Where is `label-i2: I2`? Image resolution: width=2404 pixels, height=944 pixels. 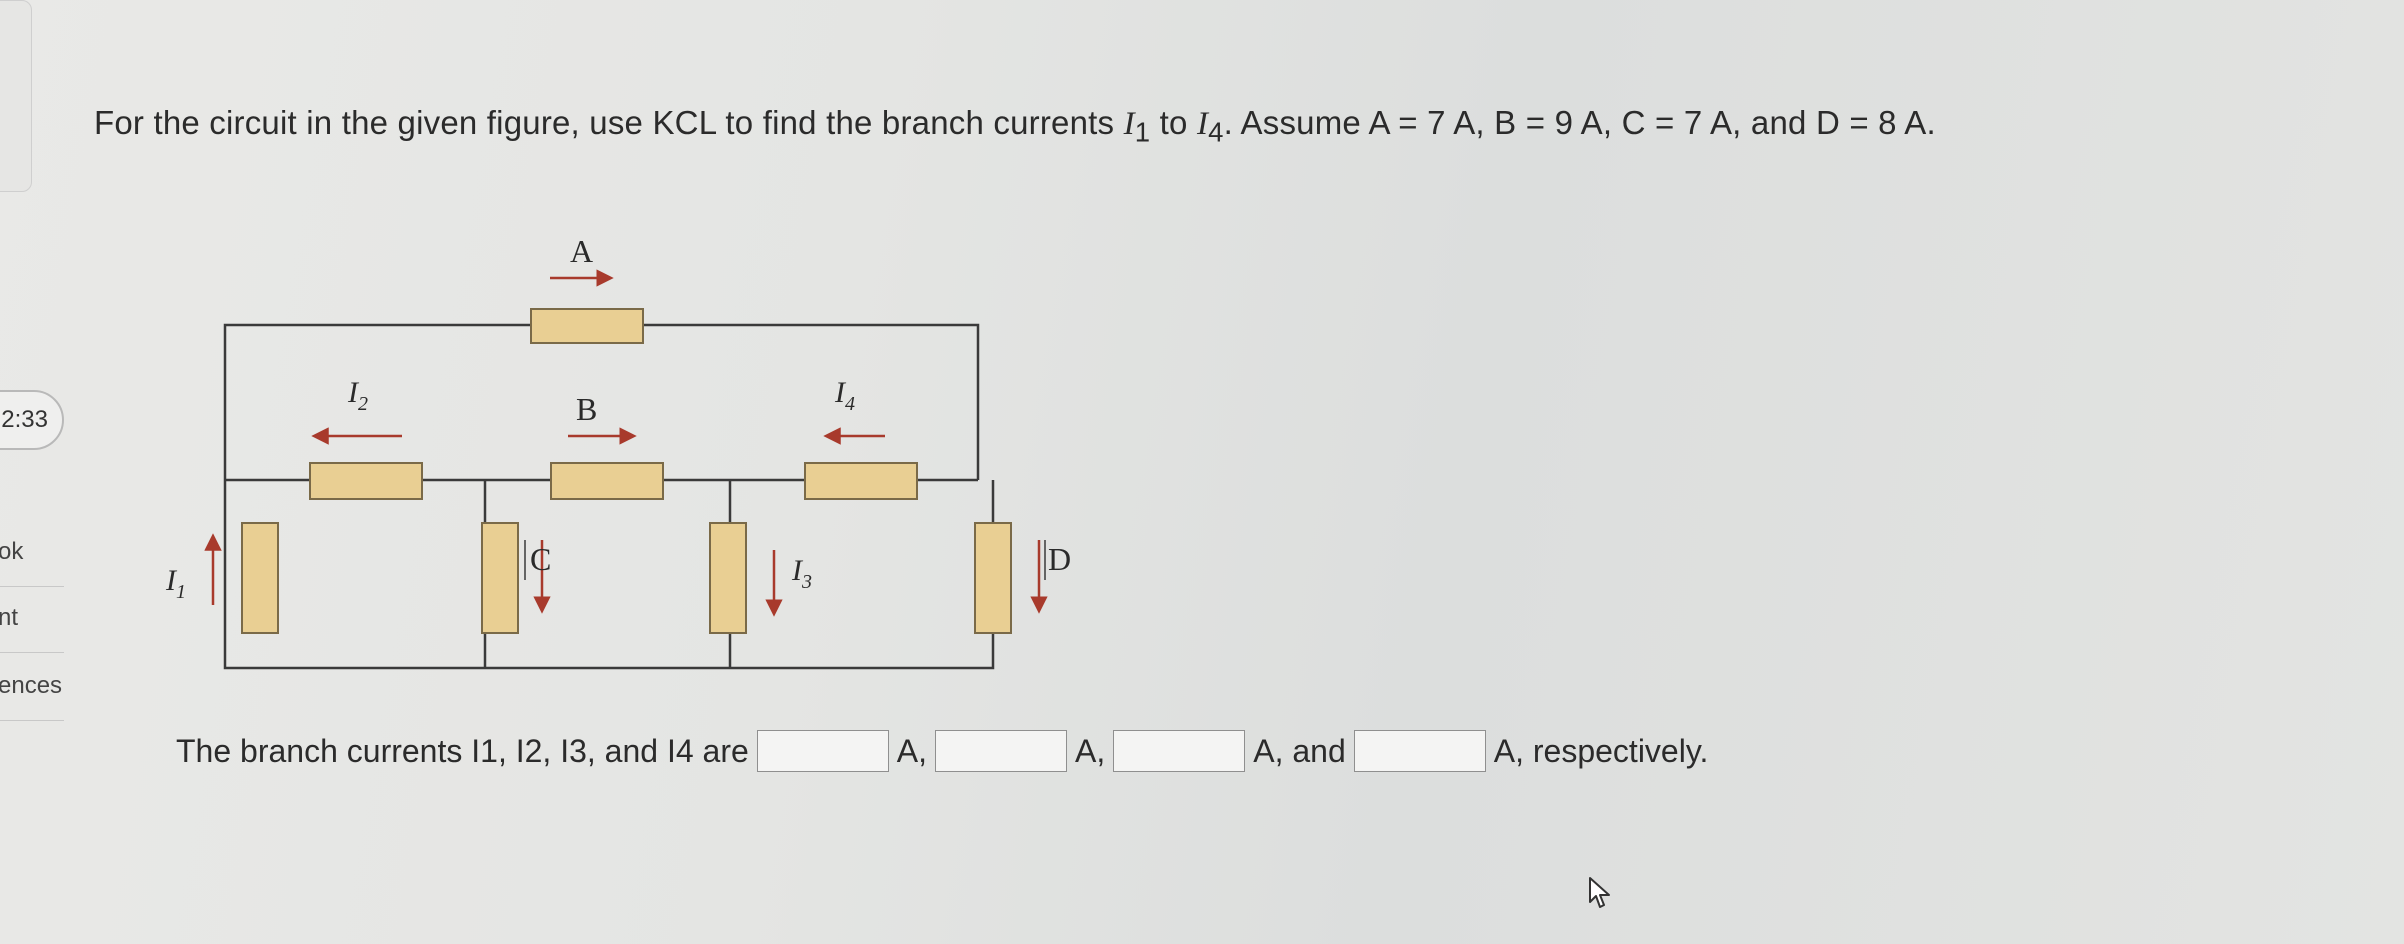 label-i2: I2 is located at coordinates (357, 395).